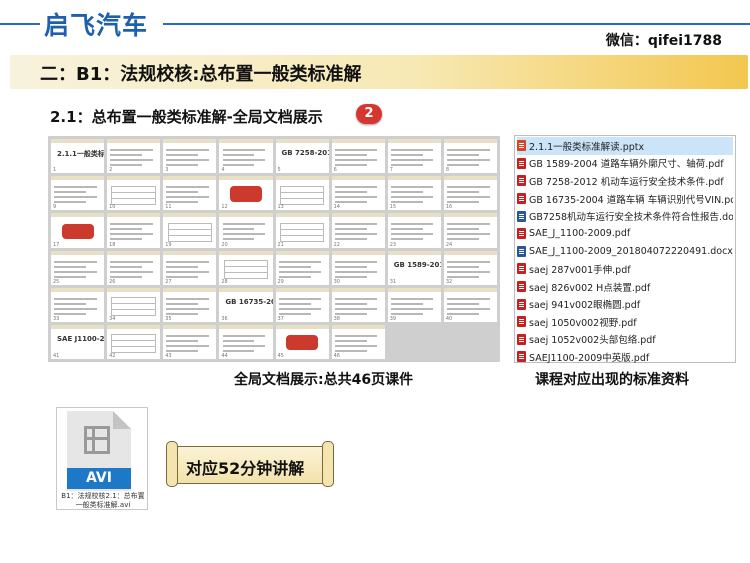 This screenshot has width=750, height=563. What do you see at coordinates (470, 267) in the screenshot?
I see `slide-thumbnail: 32` at bounding box center [470, 267].